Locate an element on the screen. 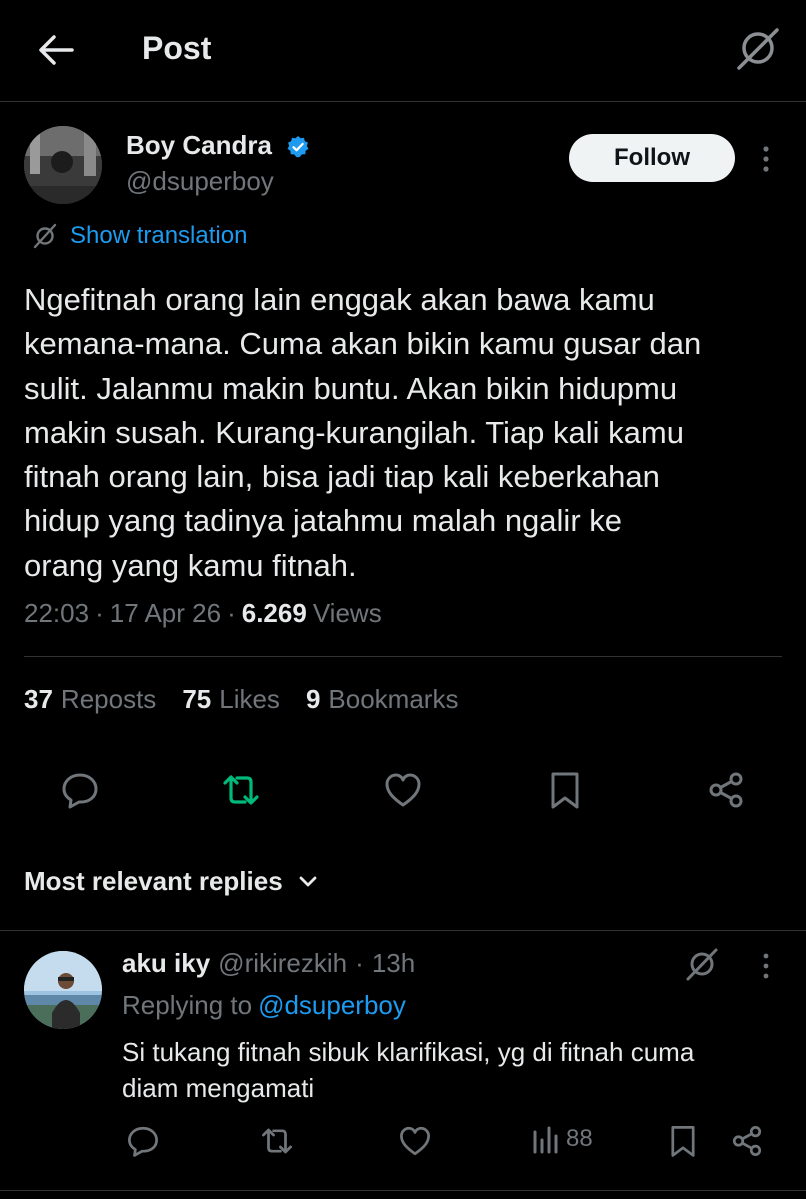 This screenshot has height=1199, width=806. post-meta: 22:03 · 17 Apr 26 · 6.269 Views is located at coordinates (203, 613).